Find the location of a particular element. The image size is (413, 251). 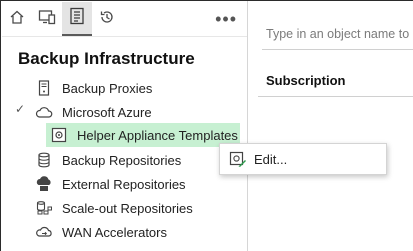

computer-button is located at coordinates (47, 19).